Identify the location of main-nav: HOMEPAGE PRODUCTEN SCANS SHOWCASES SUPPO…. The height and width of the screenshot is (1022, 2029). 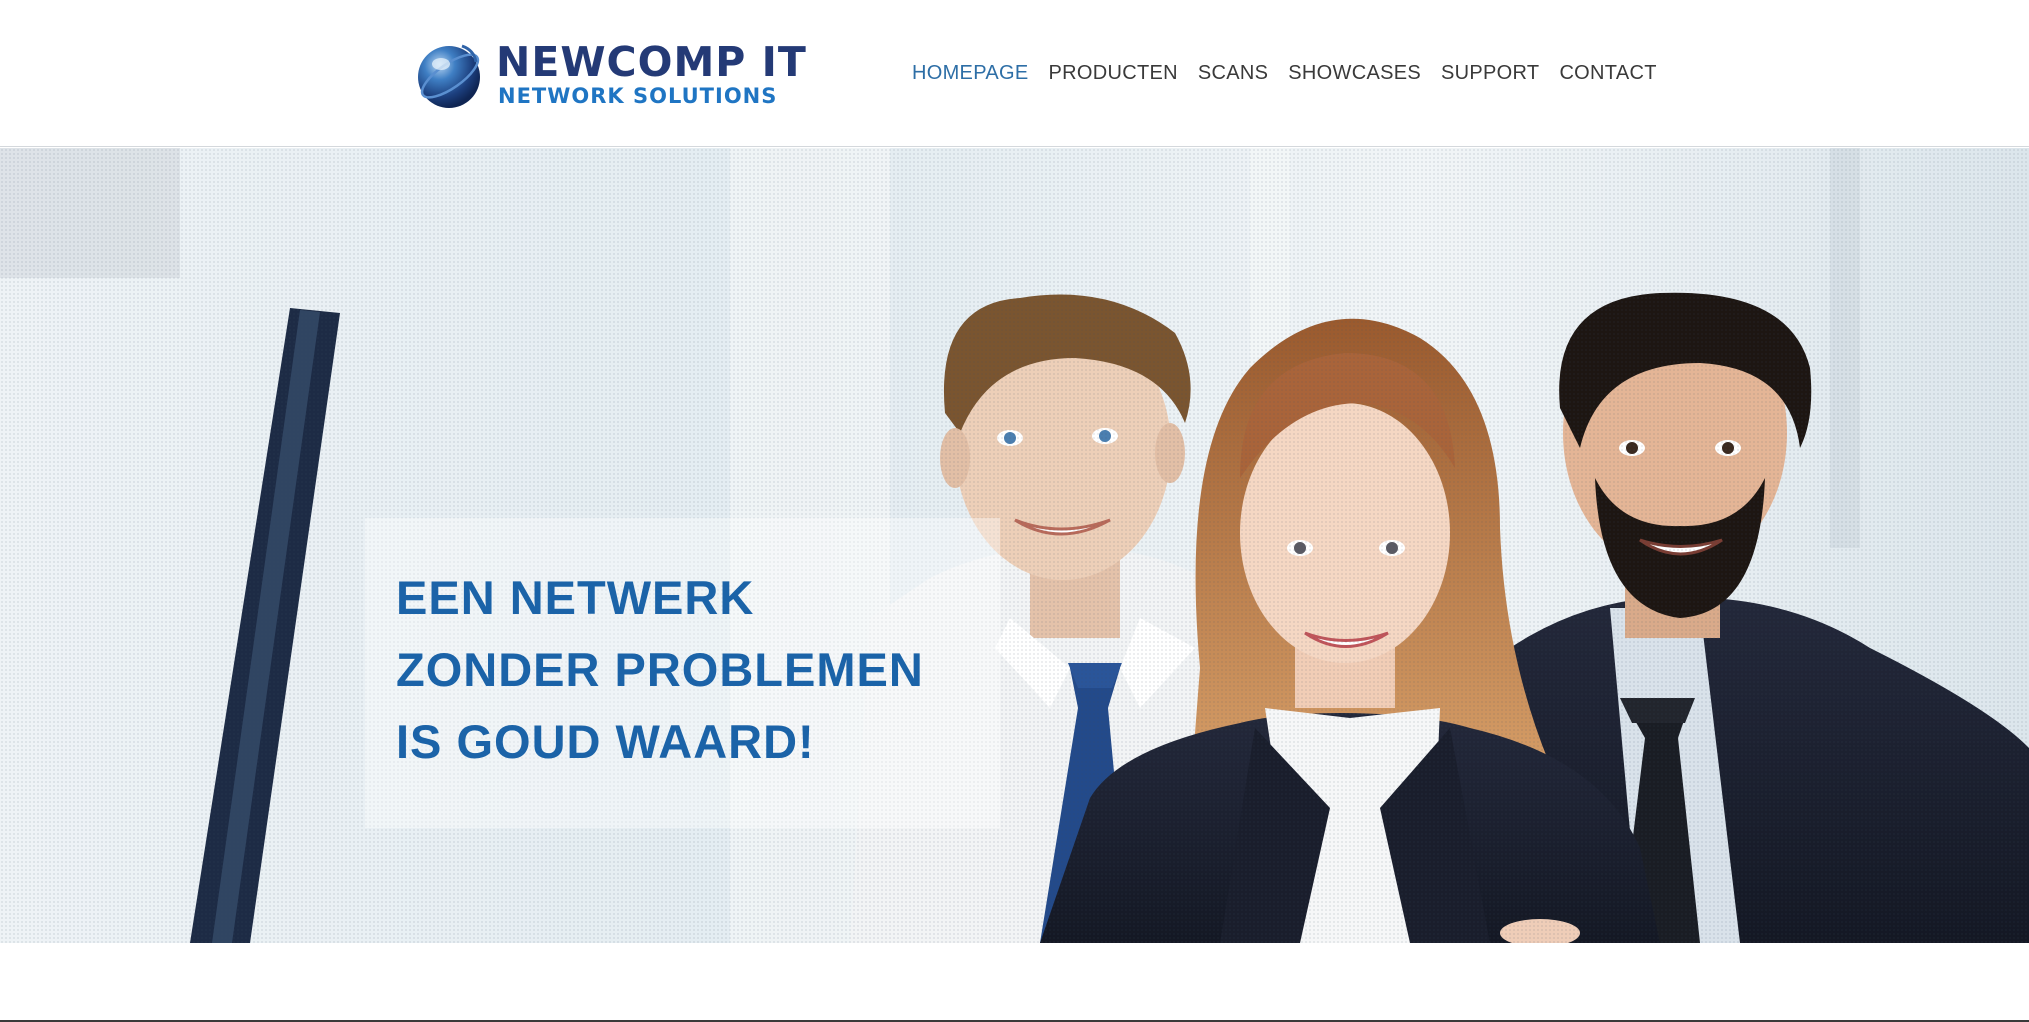
(1284, 73).